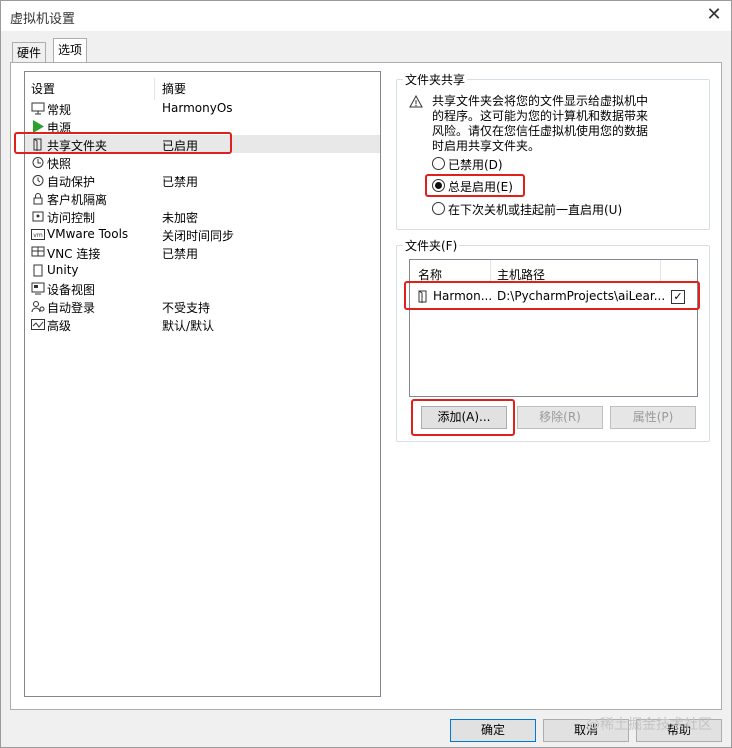  I want to click on lock-icon, so click(38, 199).